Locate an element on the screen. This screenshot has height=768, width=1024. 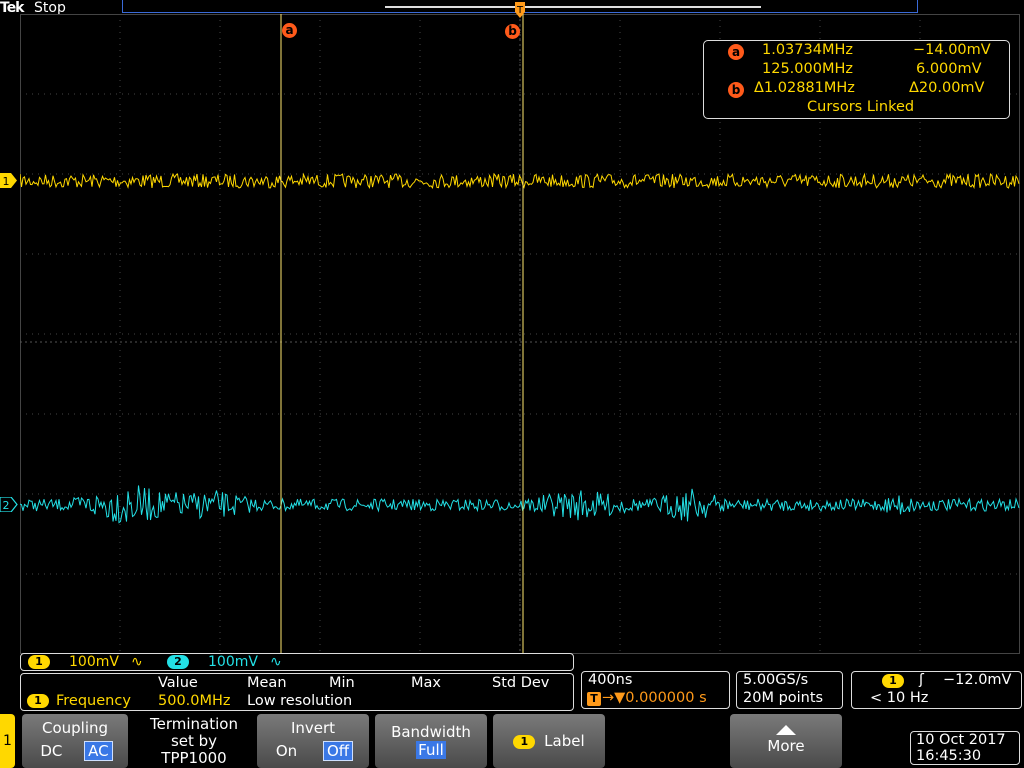
coupling-button: Coupling DC AC is located at coordinates (75, 741).